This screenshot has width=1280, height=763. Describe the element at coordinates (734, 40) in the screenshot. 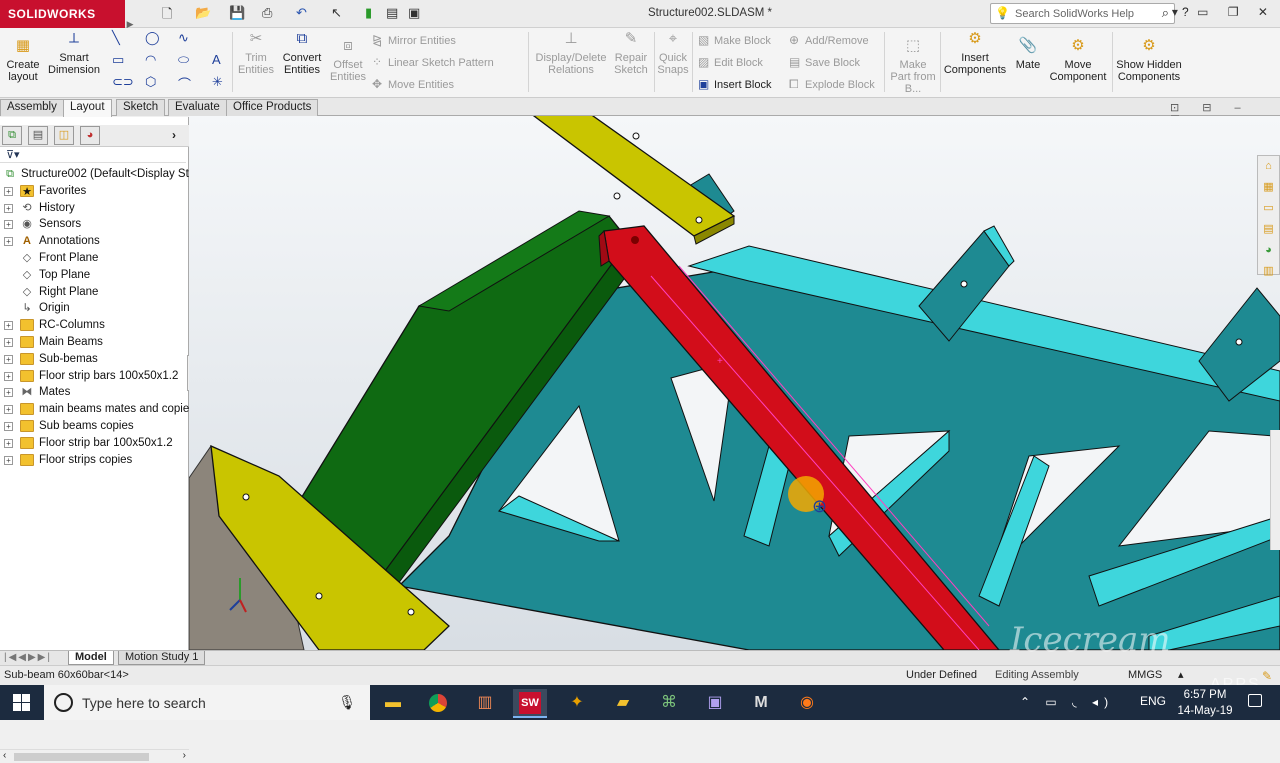

I see `make-block-button: ▧ Make Block` at that location.